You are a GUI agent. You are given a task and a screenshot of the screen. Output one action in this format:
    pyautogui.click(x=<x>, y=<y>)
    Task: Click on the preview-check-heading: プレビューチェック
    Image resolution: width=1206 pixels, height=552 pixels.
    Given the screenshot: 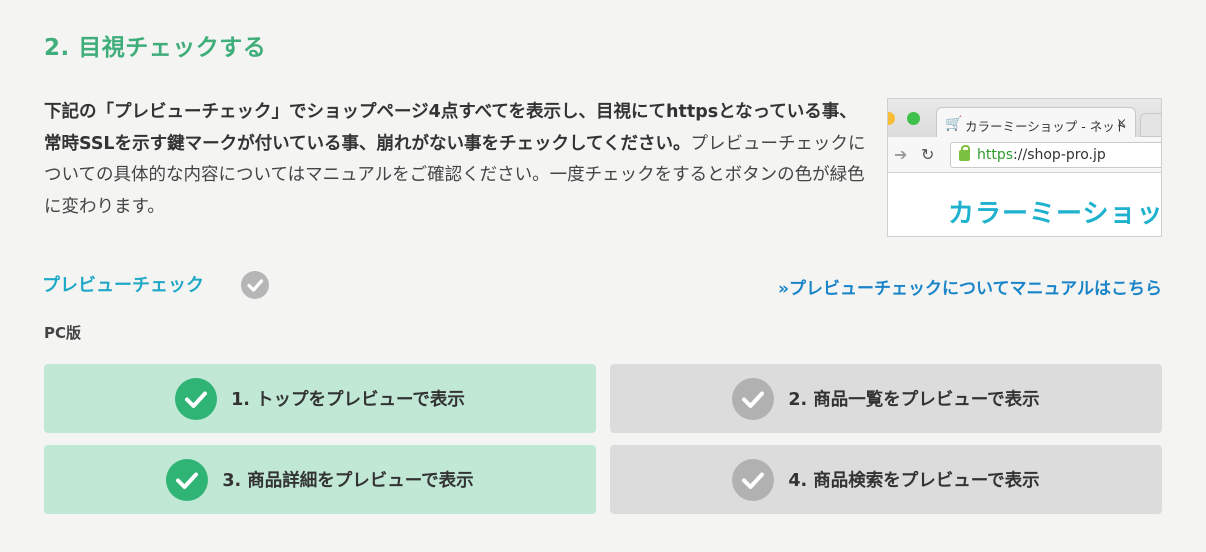 What is the action you would take?
    pyautogui.click(x=123, y=285)
    